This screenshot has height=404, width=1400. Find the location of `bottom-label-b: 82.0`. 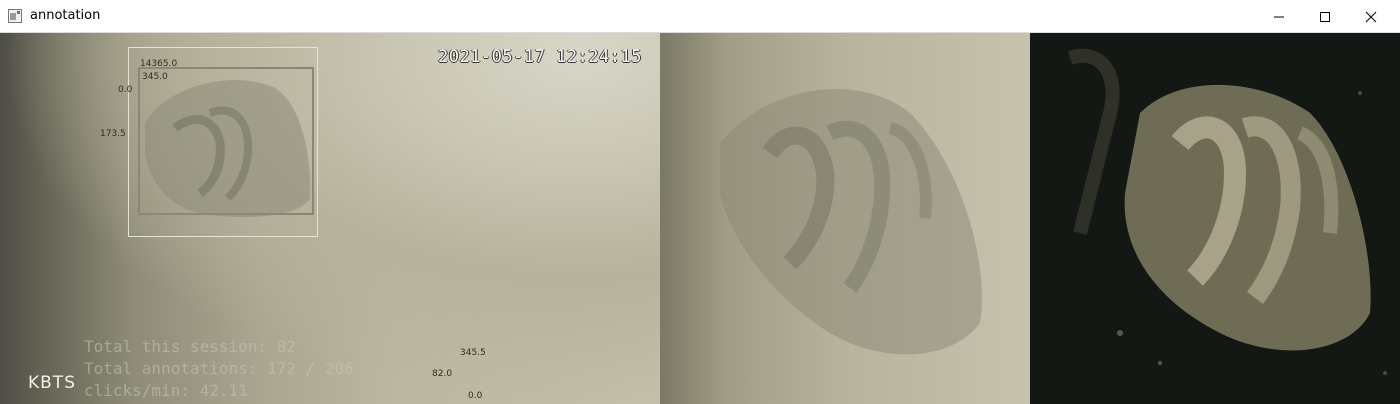

bottom-label-b: 82.0 is located at coordinates (442, 374).